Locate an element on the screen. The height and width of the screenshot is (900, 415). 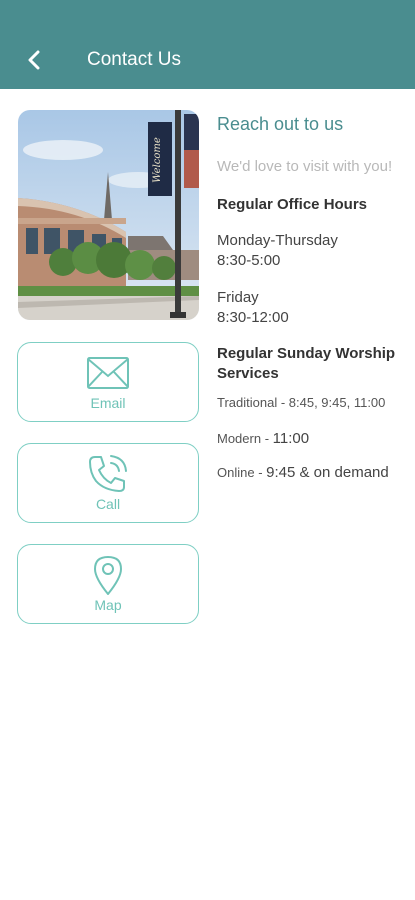
worship-title: Regular Sunday Worship Services is located at coordinates (306, 363).